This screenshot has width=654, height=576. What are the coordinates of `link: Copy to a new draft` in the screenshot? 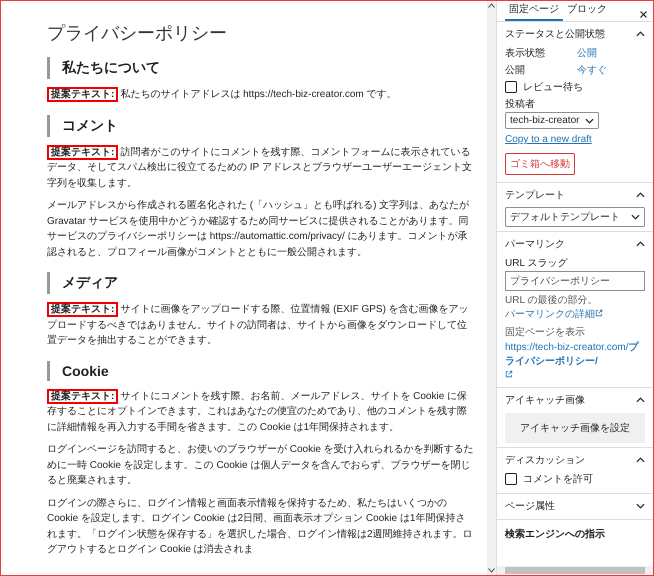 It's located at (548, 139).